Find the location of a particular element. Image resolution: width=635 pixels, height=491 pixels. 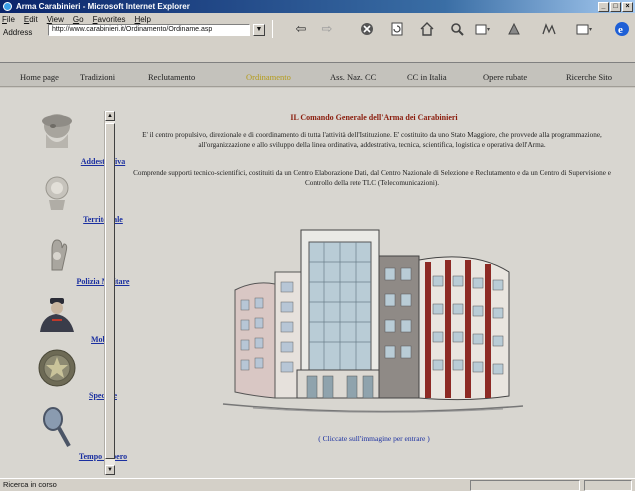

sidebar-item-tempo-libero: Tempo Libero is located at coordinates (68, 436).